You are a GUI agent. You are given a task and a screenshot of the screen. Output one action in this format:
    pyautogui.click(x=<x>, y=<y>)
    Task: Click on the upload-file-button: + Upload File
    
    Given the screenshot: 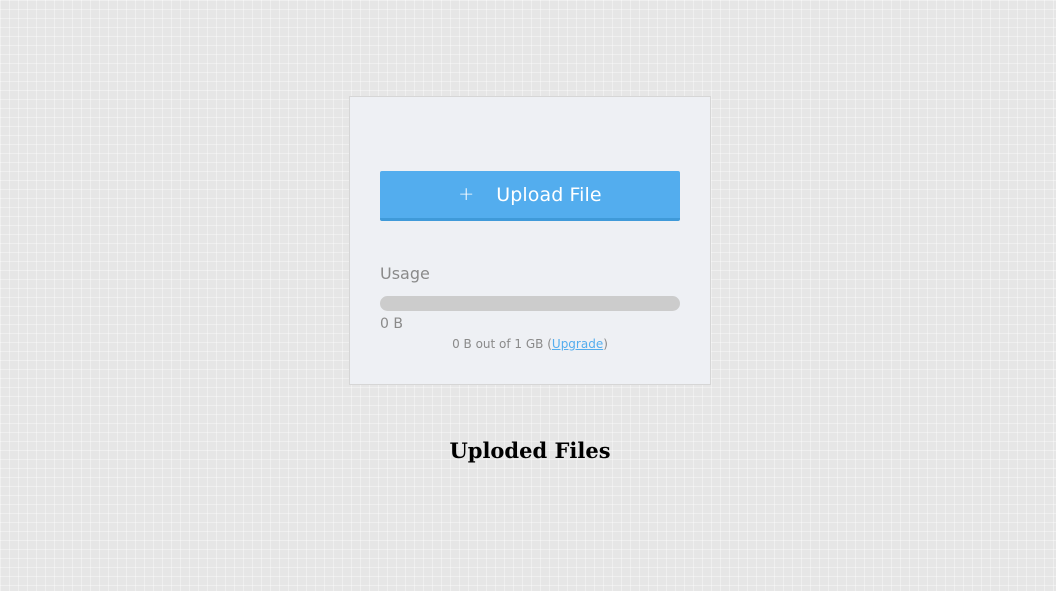 What is the action you would take?
    pyautogui.click(x=530, y=196)
    